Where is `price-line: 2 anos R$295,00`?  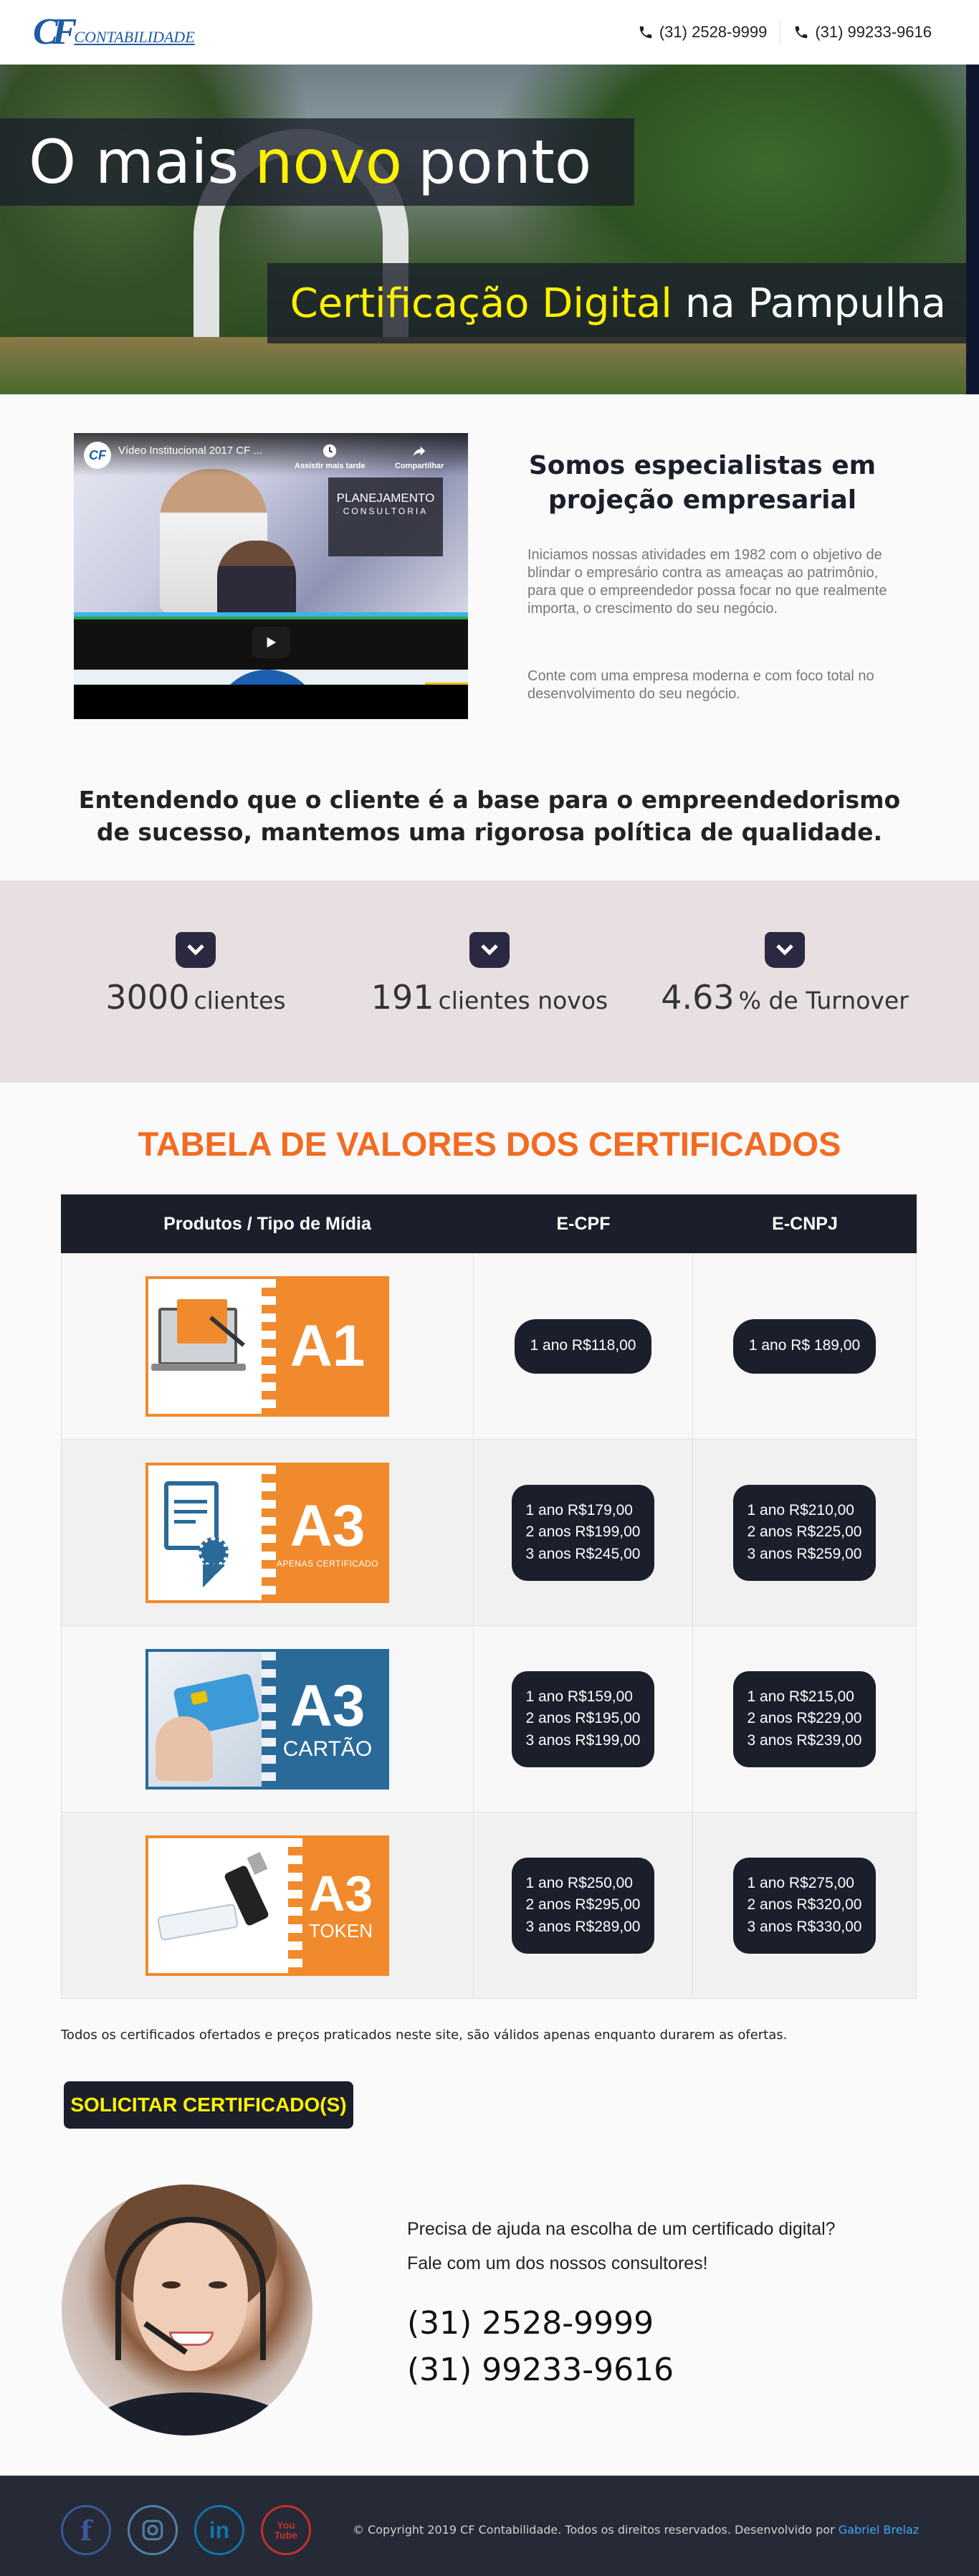 price-line: 2 anos R$295,00 is located at coordinates (583, 1905).